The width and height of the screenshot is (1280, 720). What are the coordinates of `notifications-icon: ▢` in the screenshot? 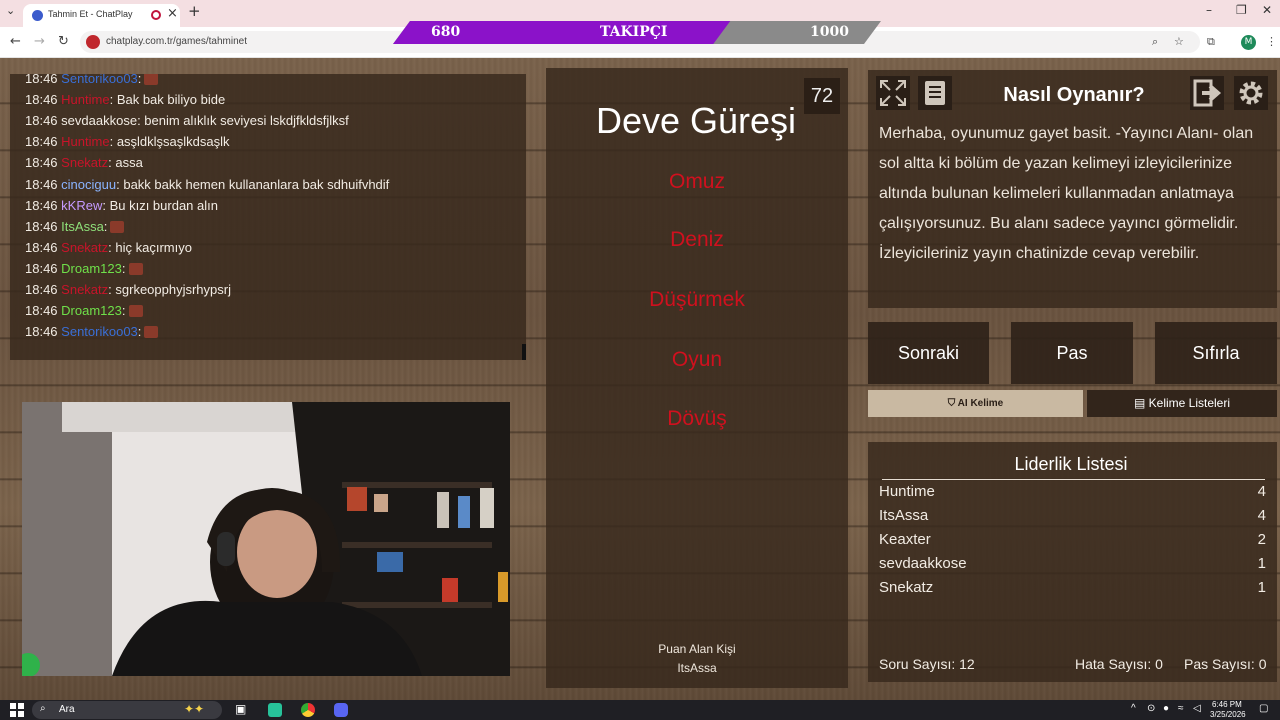 It's located at (1263, 708).